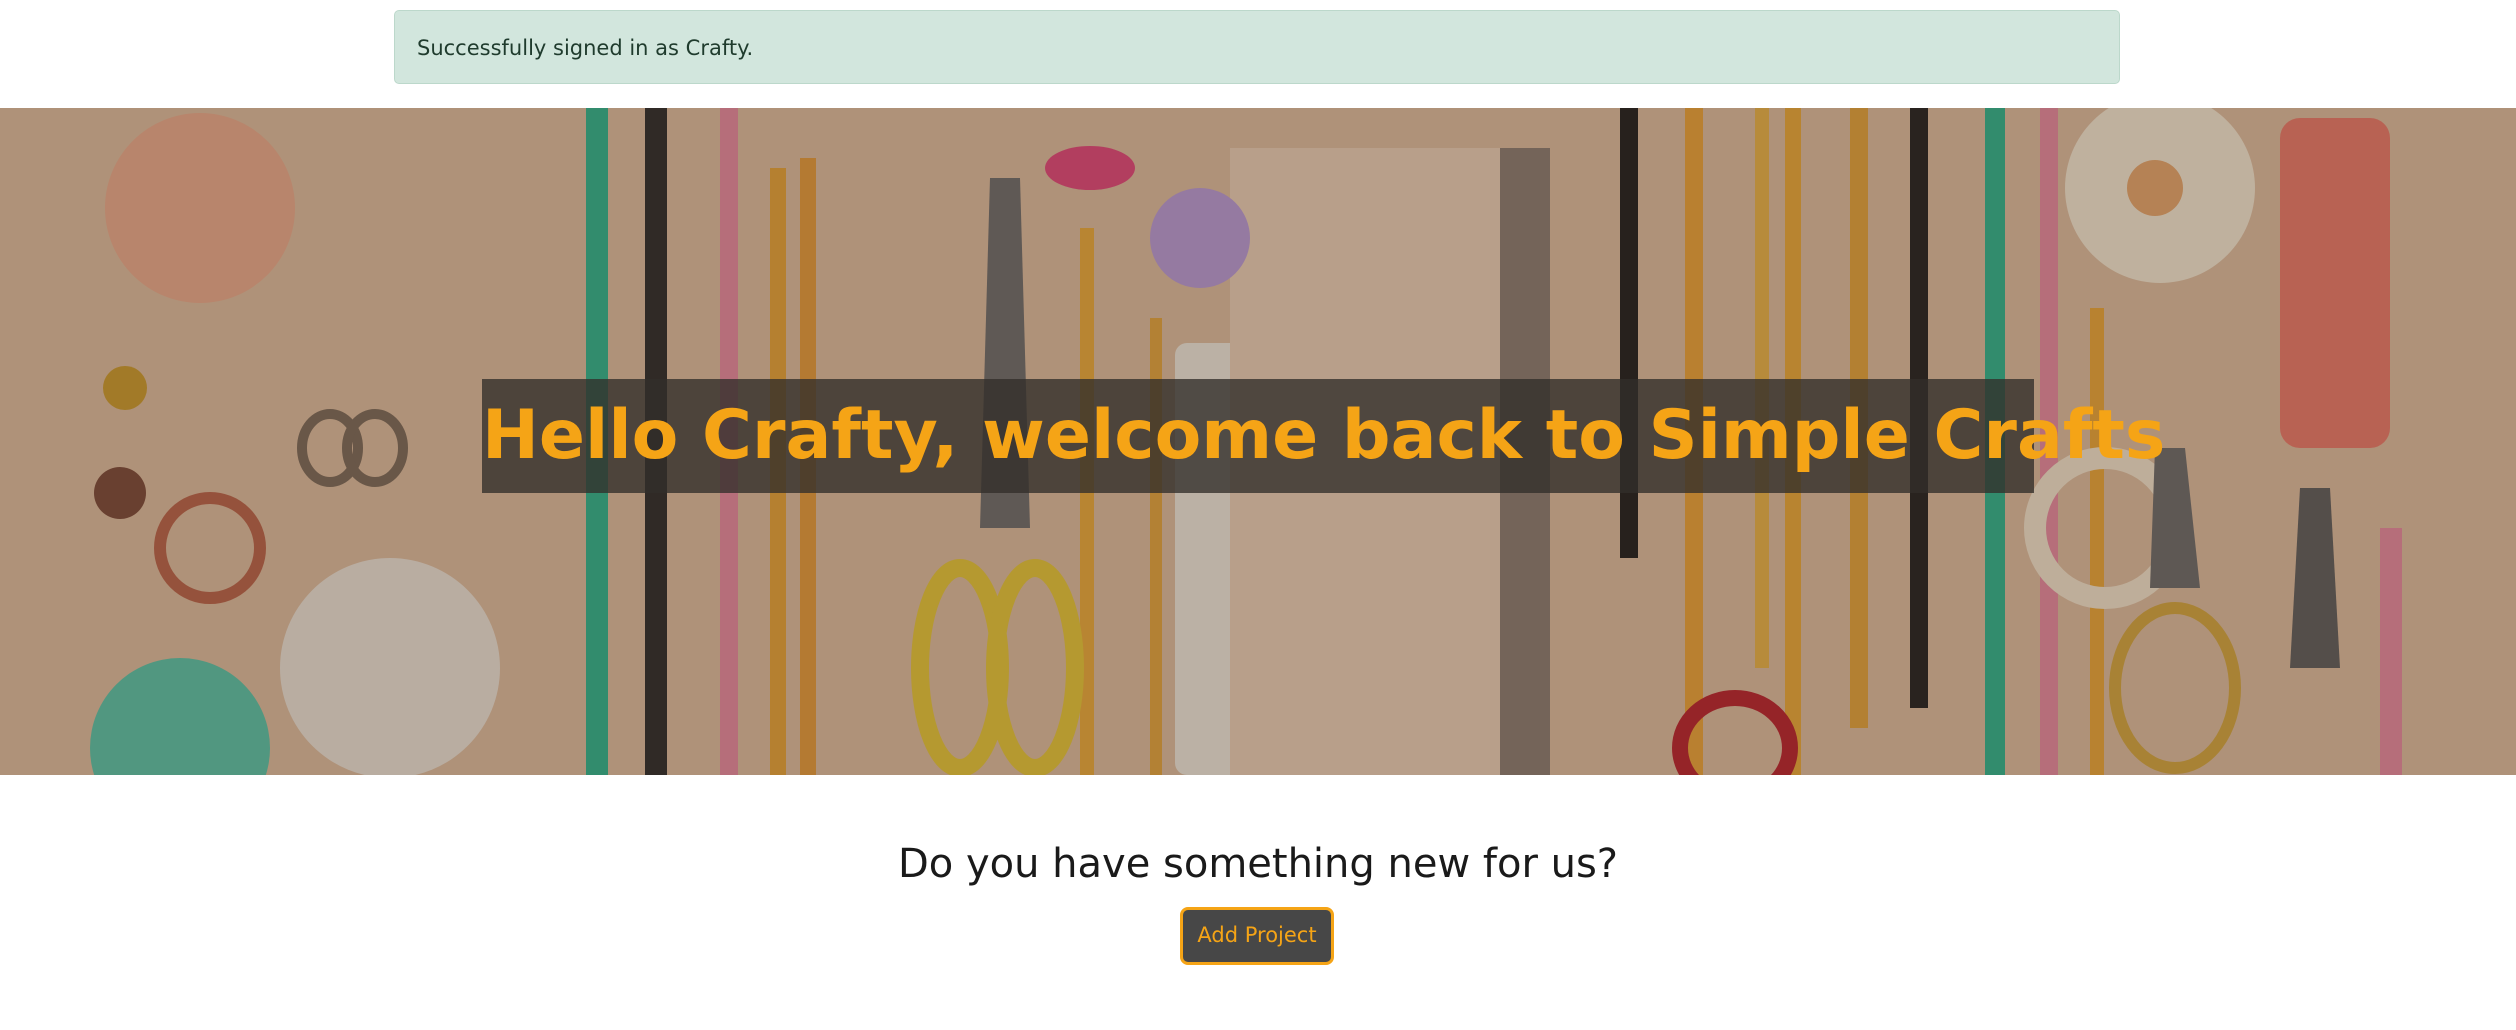  I want to click on cta-heading: Do you have something new for us?, so click(1258, 864).